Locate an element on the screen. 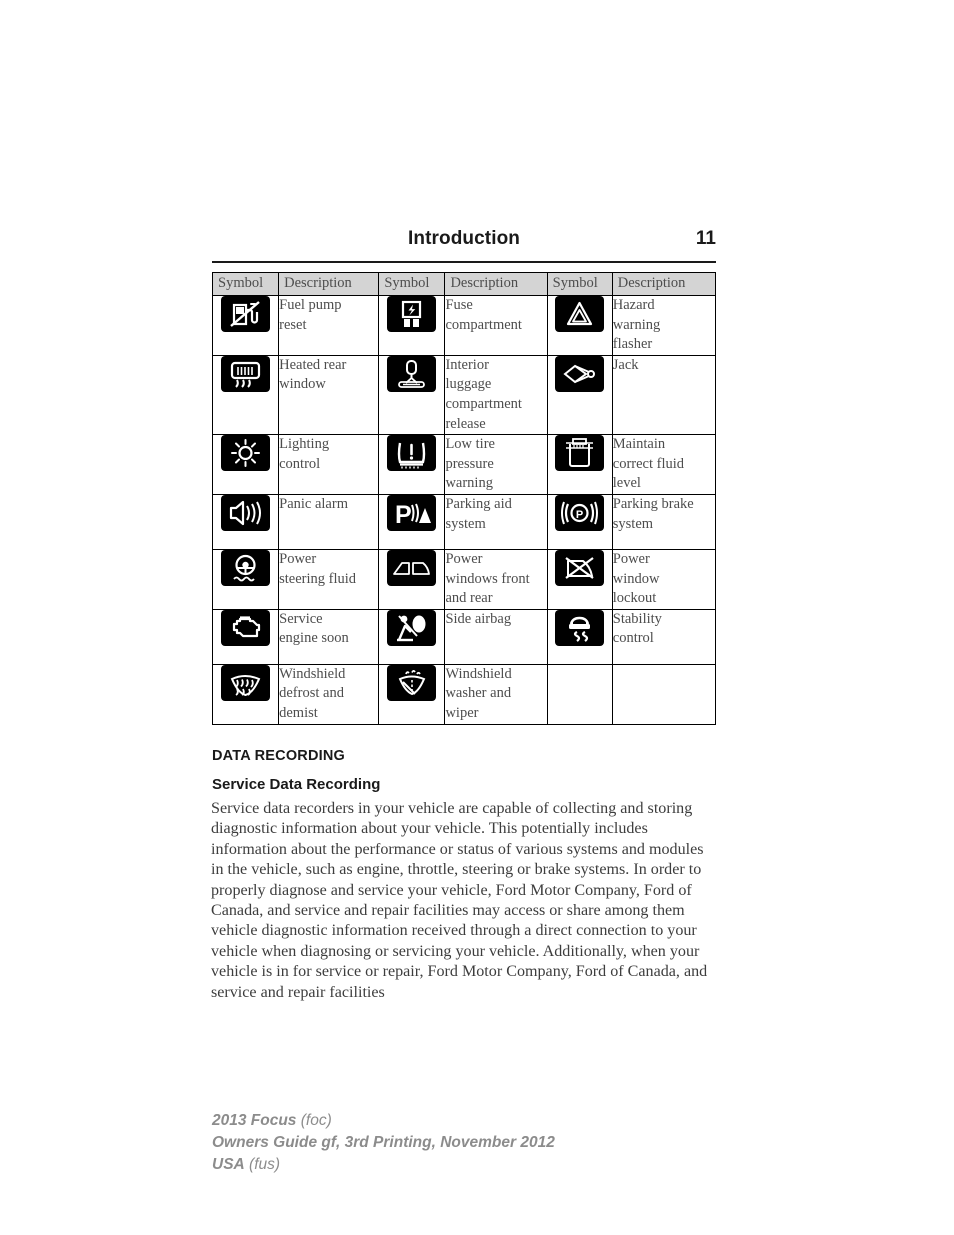 Image resolution: width=954 pixels, height=1235 pixels. description-cell: Fuel pump reset is located at coordinates (329, 325).